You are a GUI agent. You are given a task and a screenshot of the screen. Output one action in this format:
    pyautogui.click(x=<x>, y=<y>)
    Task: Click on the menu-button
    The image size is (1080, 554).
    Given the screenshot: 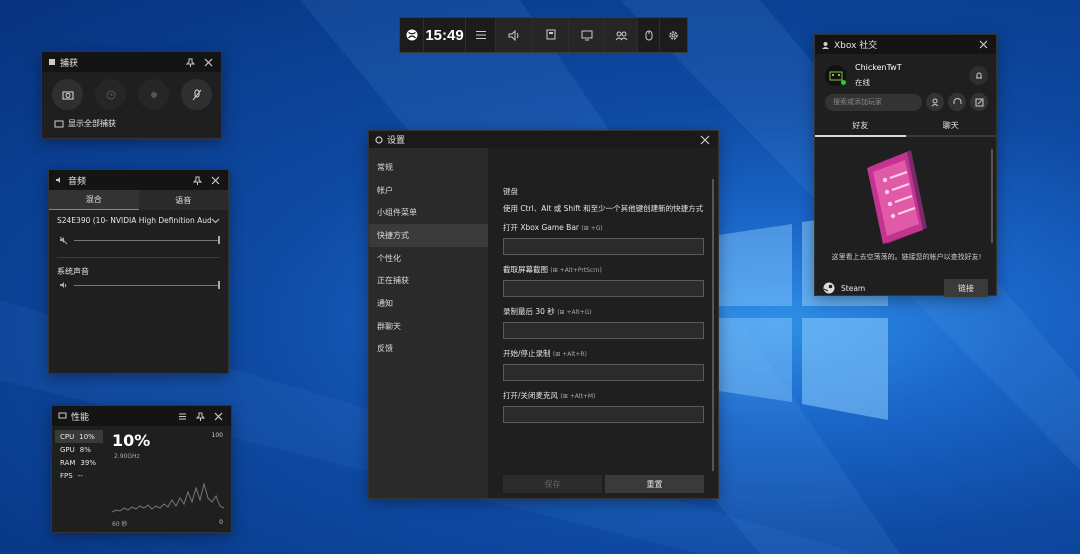 What is the action you would take?
    pyautogui.click(x=481, y=35)
    